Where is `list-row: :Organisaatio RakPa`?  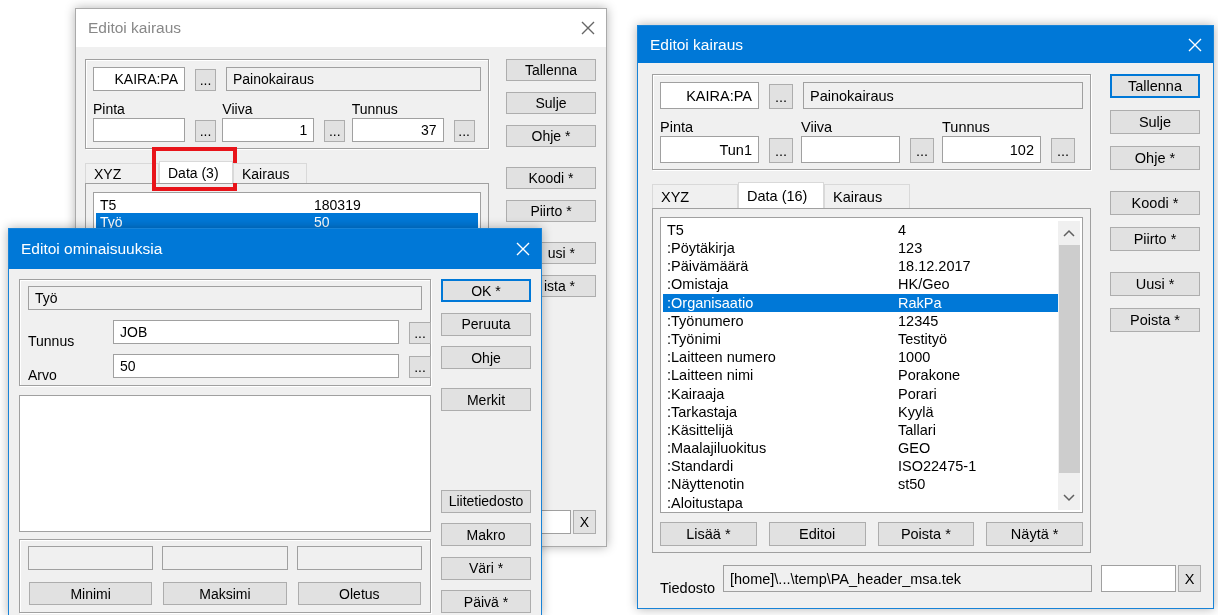 list-row: :Organisaatio RakPa is located at coordinates (860, 302).